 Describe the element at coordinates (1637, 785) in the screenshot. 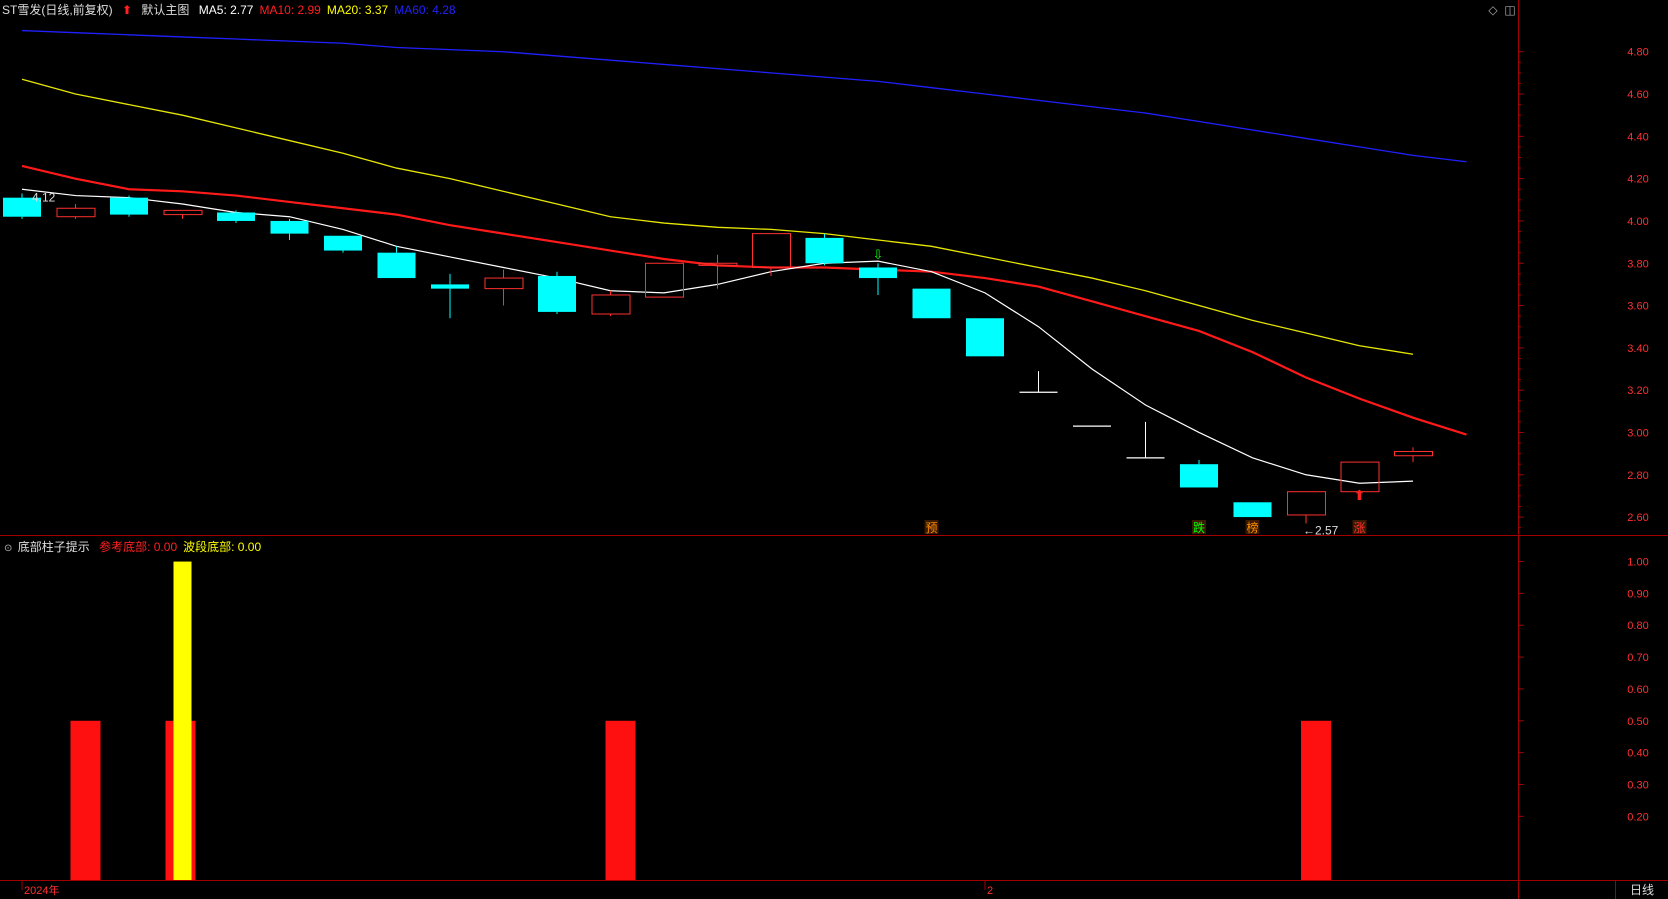

I see `ind-tick-label: 0.30` at that location.